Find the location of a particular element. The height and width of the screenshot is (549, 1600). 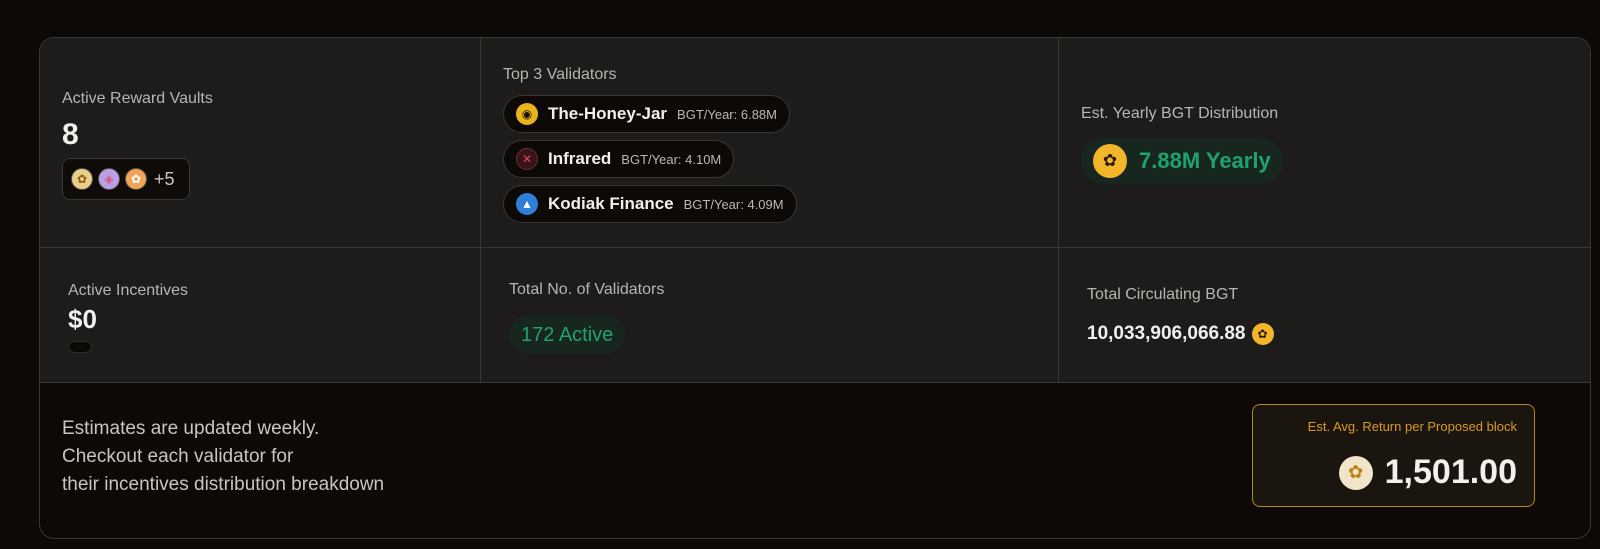

validator-the-honey-jar: ◉ The-Honey-Jar BGT/Year: 6.88M is located at coordinates (646, 114).